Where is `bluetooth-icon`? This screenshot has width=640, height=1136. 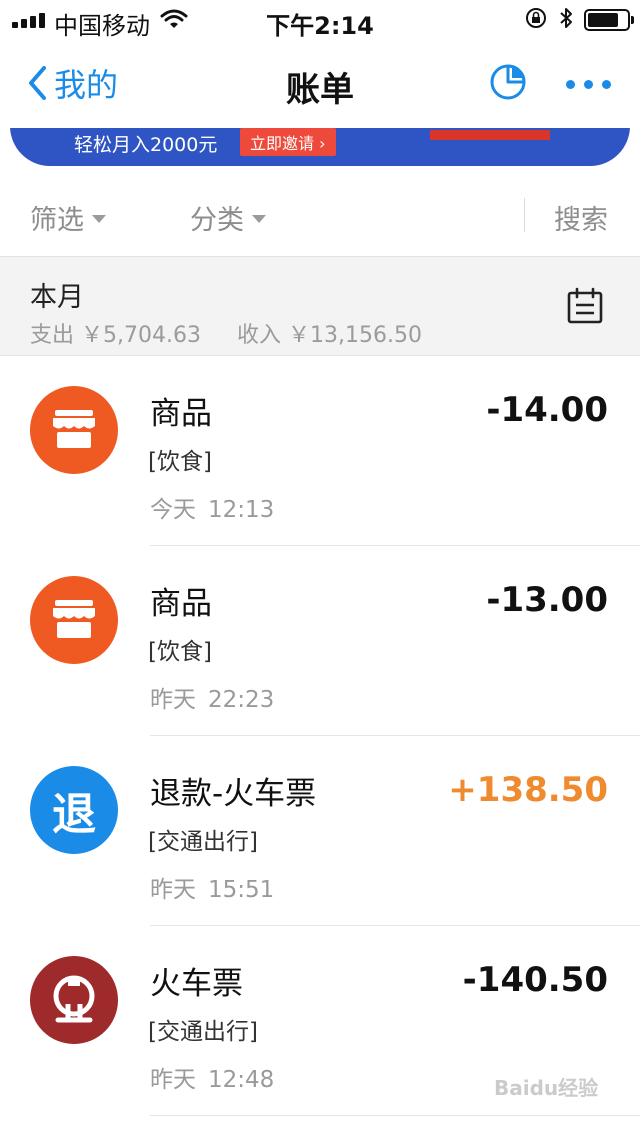 bluetooth-icon is located at coordinates (566, 20).